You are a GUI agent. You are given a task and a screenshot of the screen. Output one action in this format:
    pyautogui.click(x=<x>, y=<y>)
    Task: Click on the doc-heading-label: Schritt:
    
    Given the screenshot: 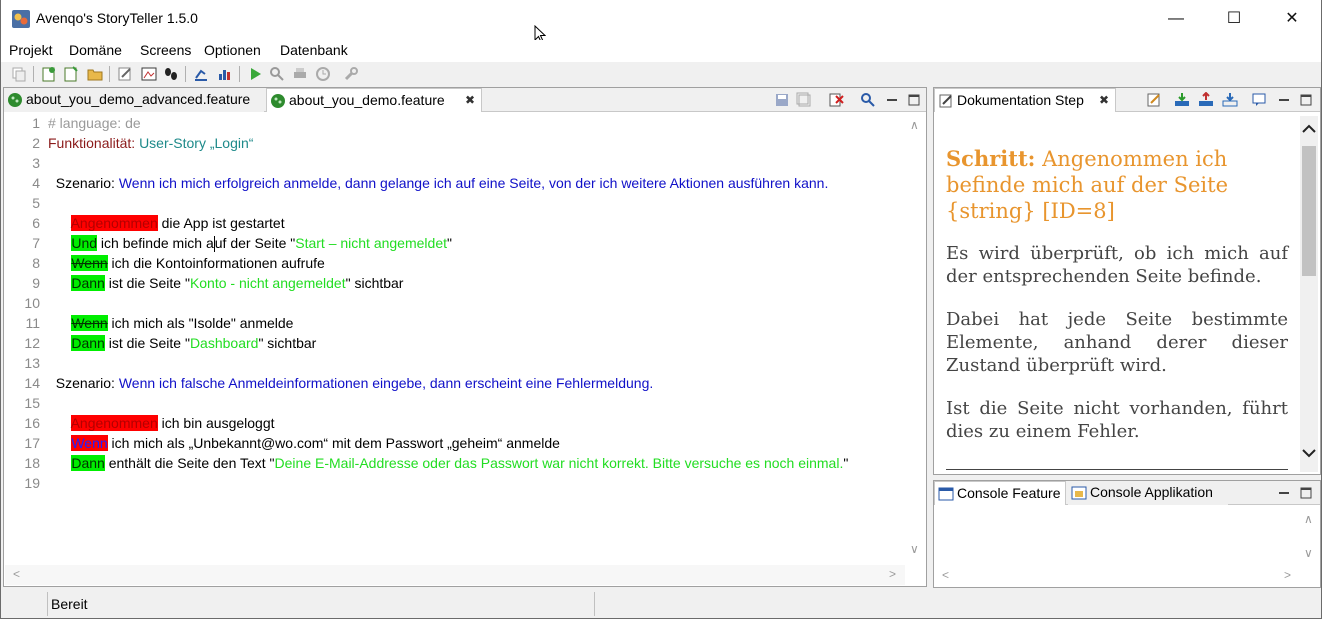 What is the action you would take?
    pyautogui.click(x=991, y=158)
    